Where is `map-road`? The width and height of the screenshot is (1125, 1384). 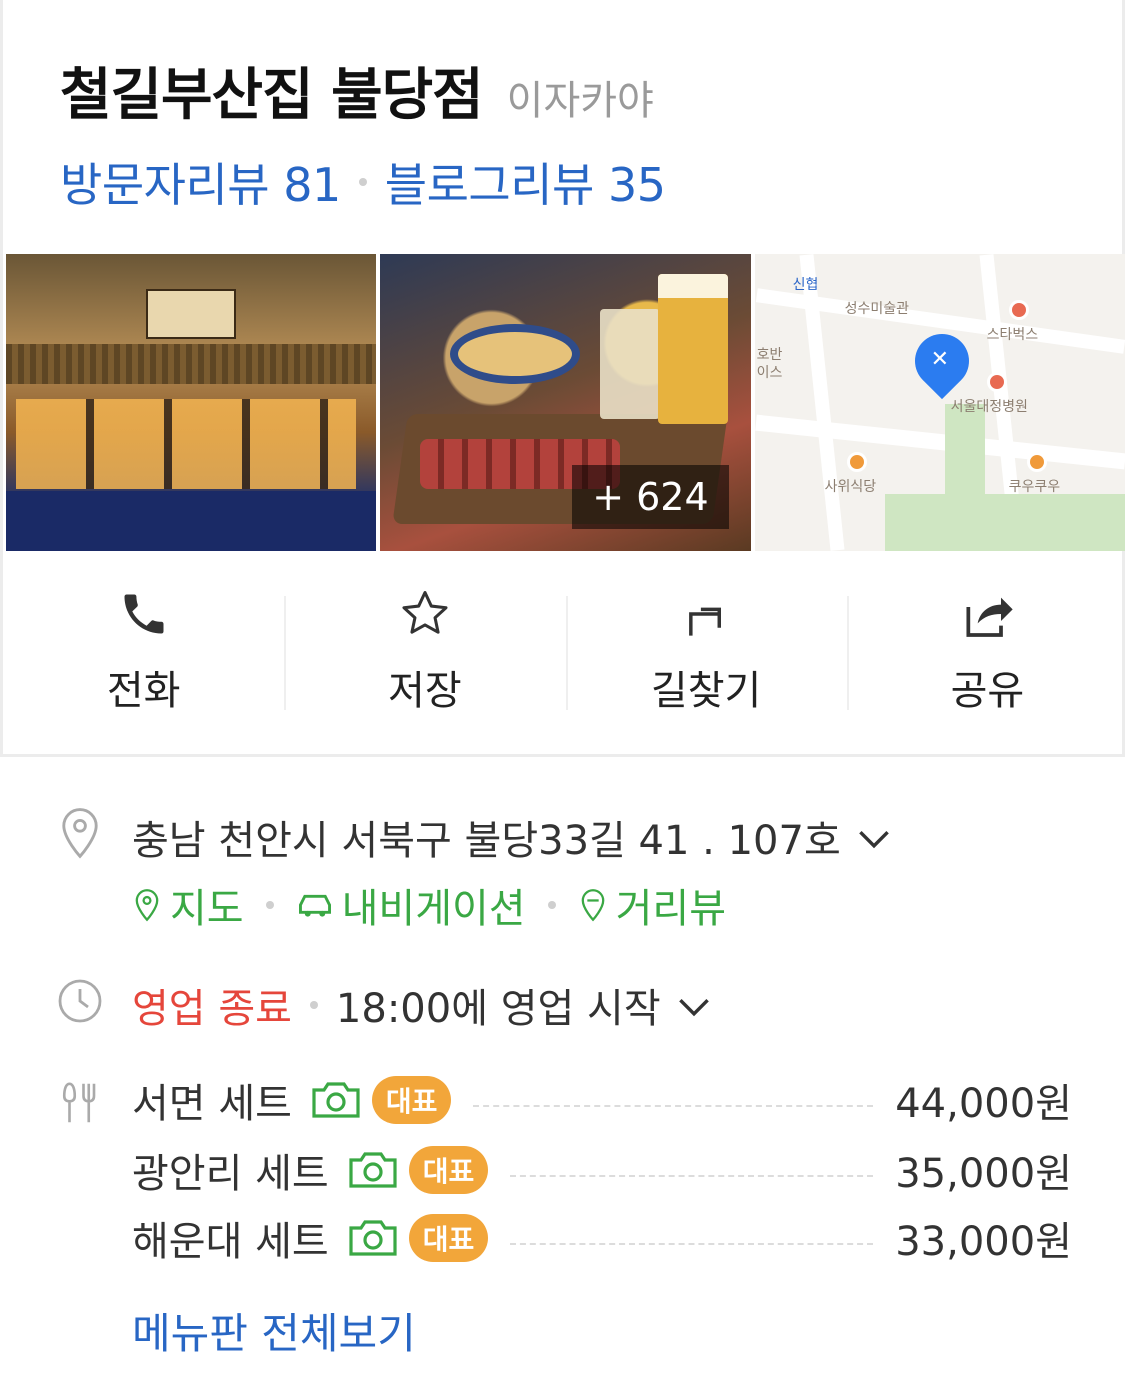
map-road is located at coordinates (939, 442).